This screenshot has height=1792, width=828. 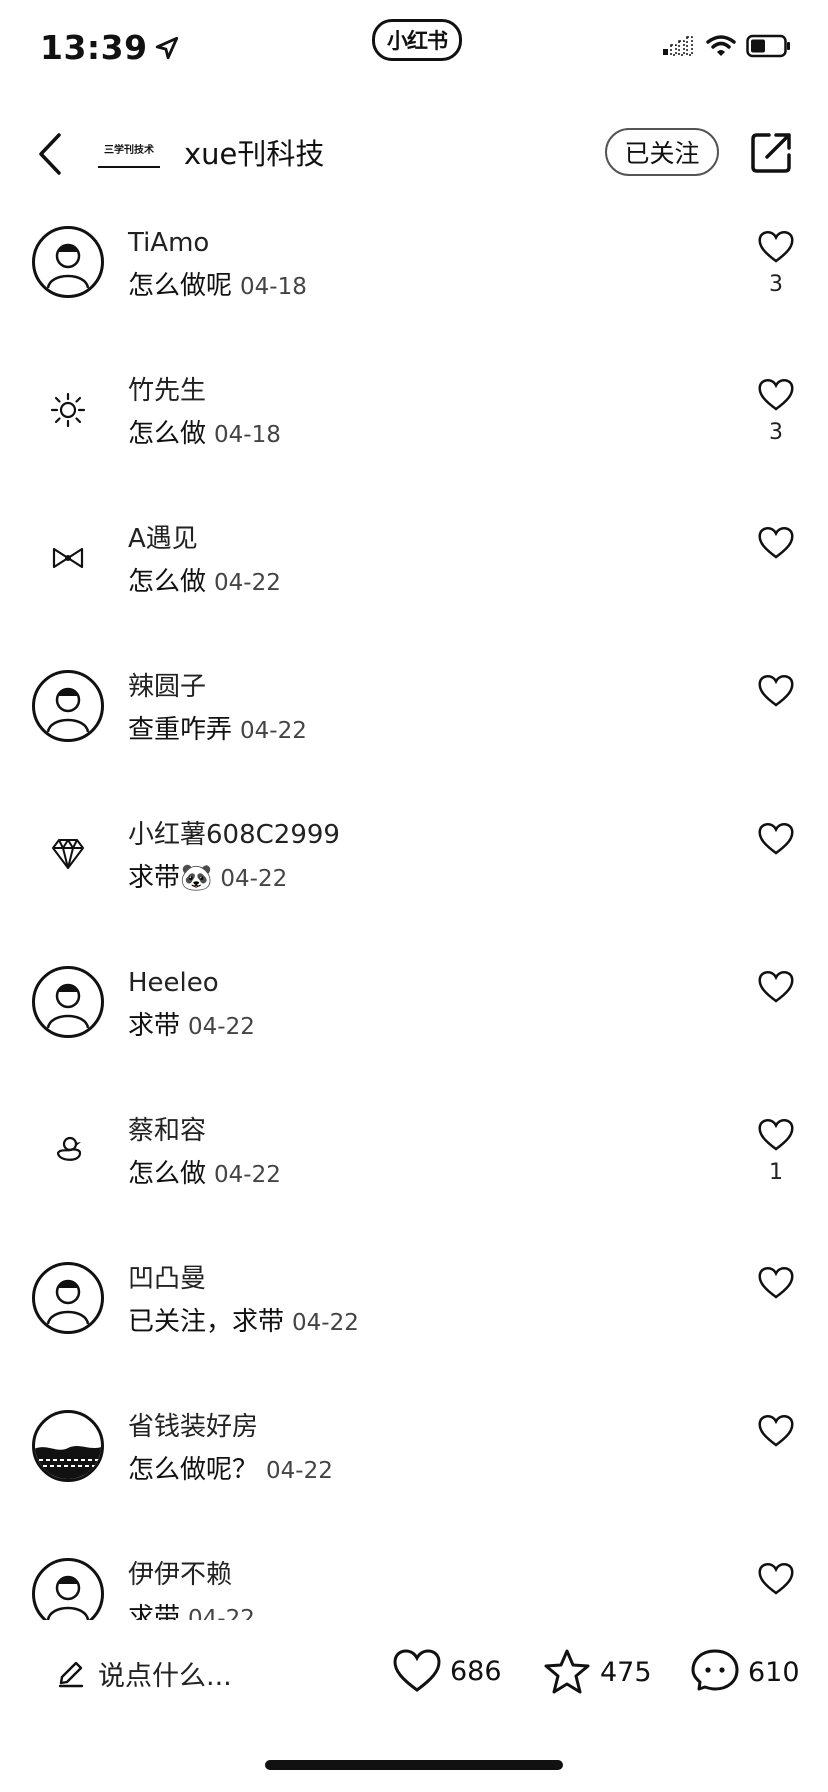 What do you see at coordinates (597, 1672) in the screenshot?
I see `favorite-button: 475` at bounding box center [597, 1672].